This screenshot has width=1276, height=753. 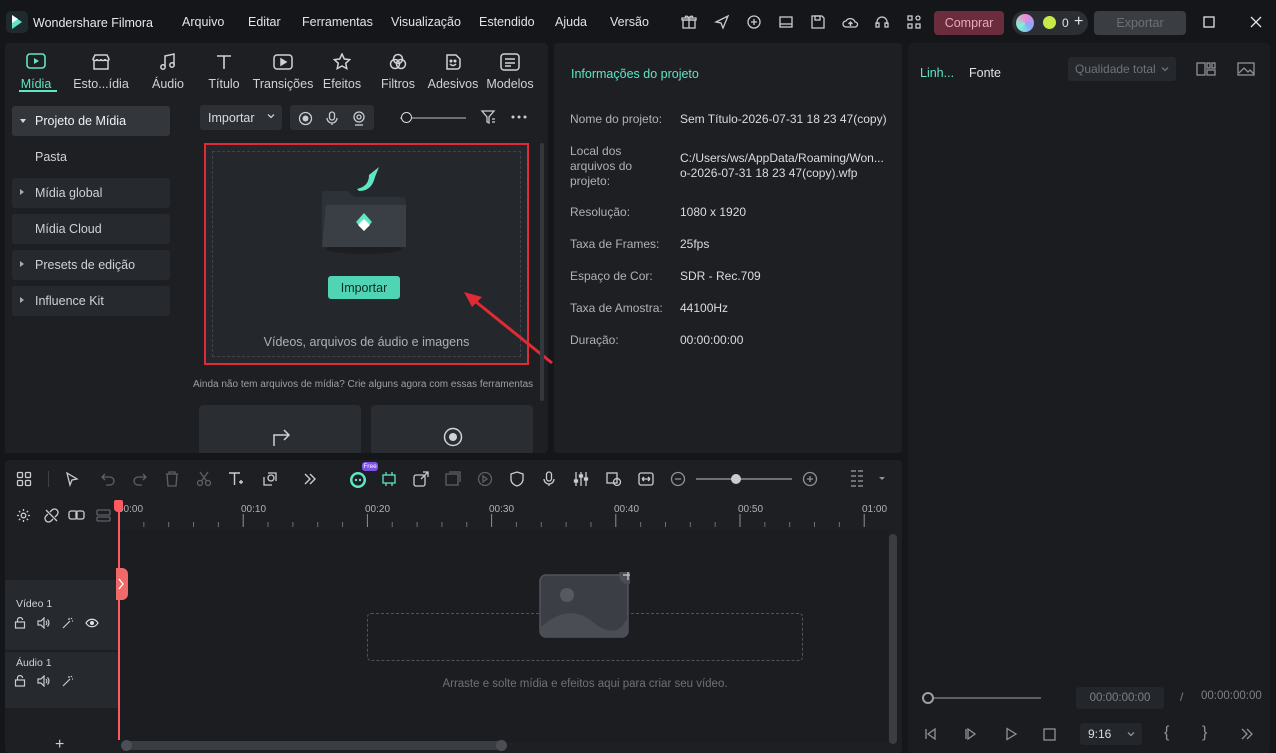 I want to click on avatar, so click(x=1025, y=23).